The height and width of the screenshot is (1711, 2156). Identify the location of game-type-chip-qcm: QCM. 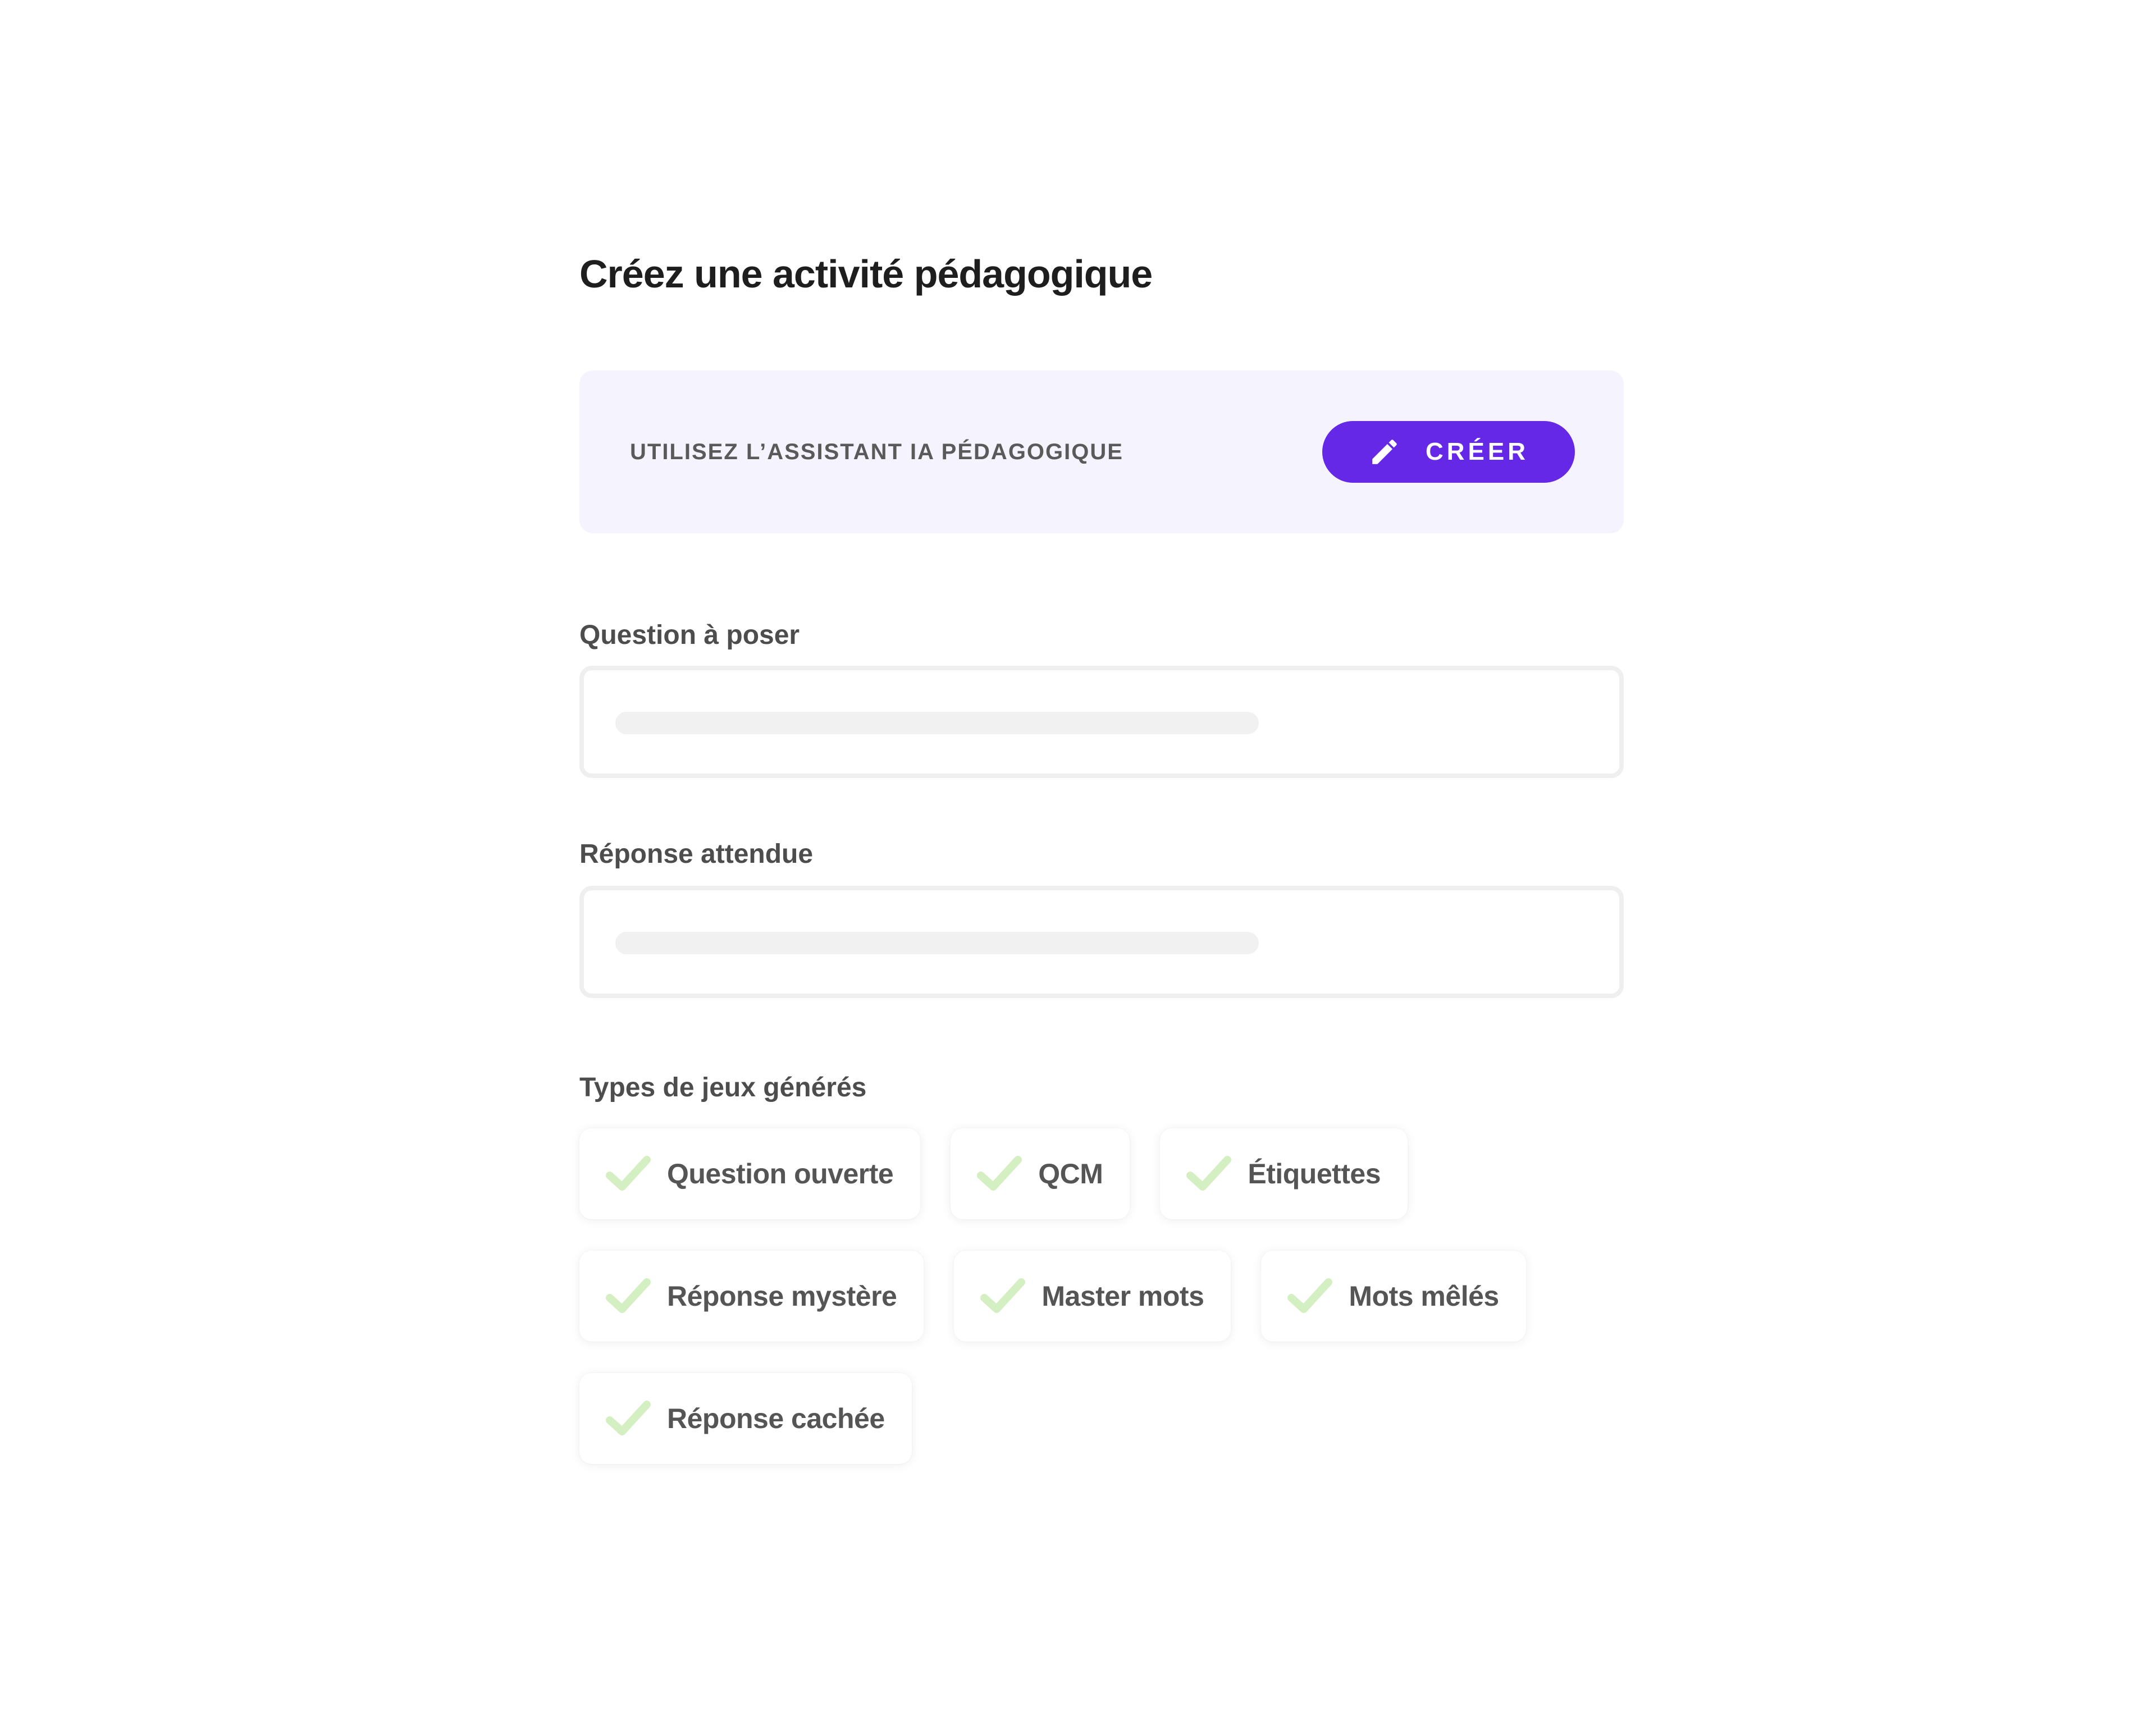
(1040, 1174).